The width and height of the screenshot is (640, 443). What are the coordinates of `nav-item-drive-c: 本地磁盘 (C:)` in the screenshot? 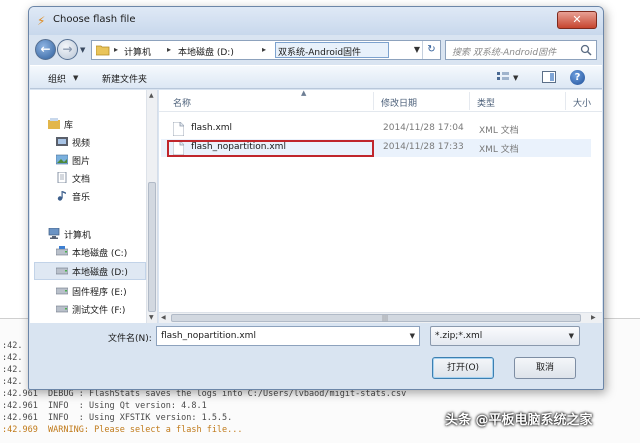 It's located at (100, 252).